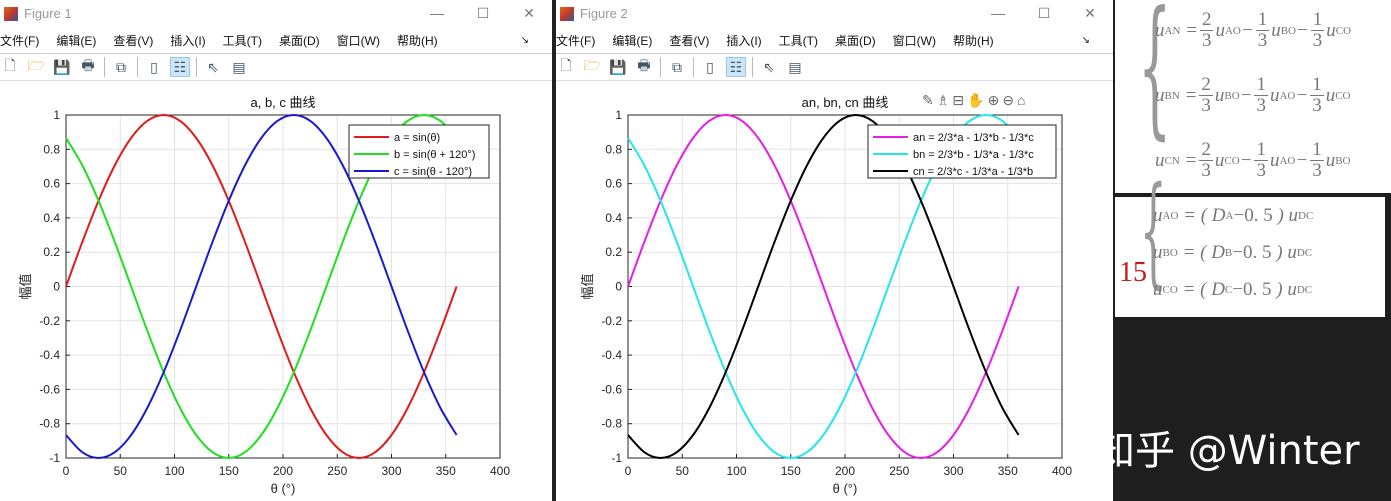 This screenshot has width=1391, height=501. Describe the element at coordinates (611, 424) in the screenshot. I see `y-tick-label: -0.8` at that location.